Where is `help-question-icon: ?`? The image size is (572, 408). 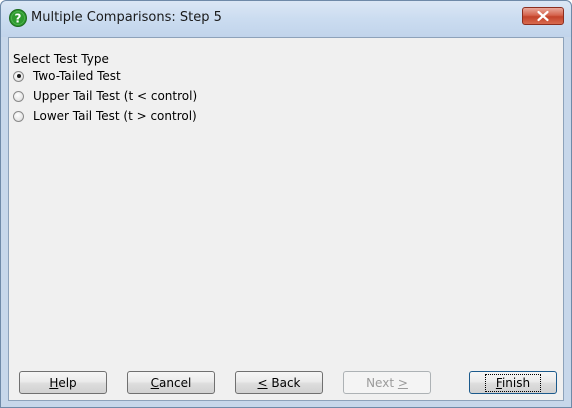
help-question-icon: ? is located at coordinates (18, 18).